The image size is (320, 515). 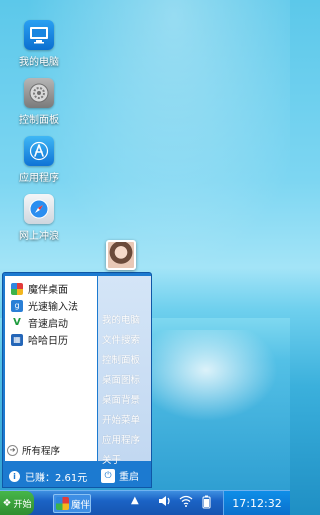 What do you see at coordinates (124, 401) in the screenshot?
I see `link-desktop-background: 桌面背景` at bounding box center [124, 401].